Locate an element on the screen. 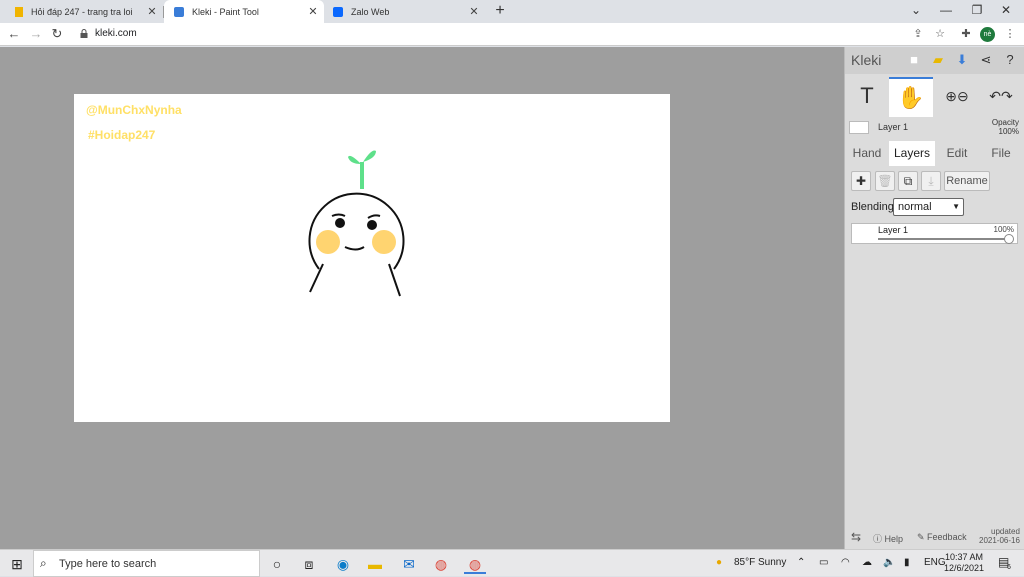 The width and height of the screenshot is (1024, 577). current-layer-name: Layer 1 is located at coordinates (893, 127).